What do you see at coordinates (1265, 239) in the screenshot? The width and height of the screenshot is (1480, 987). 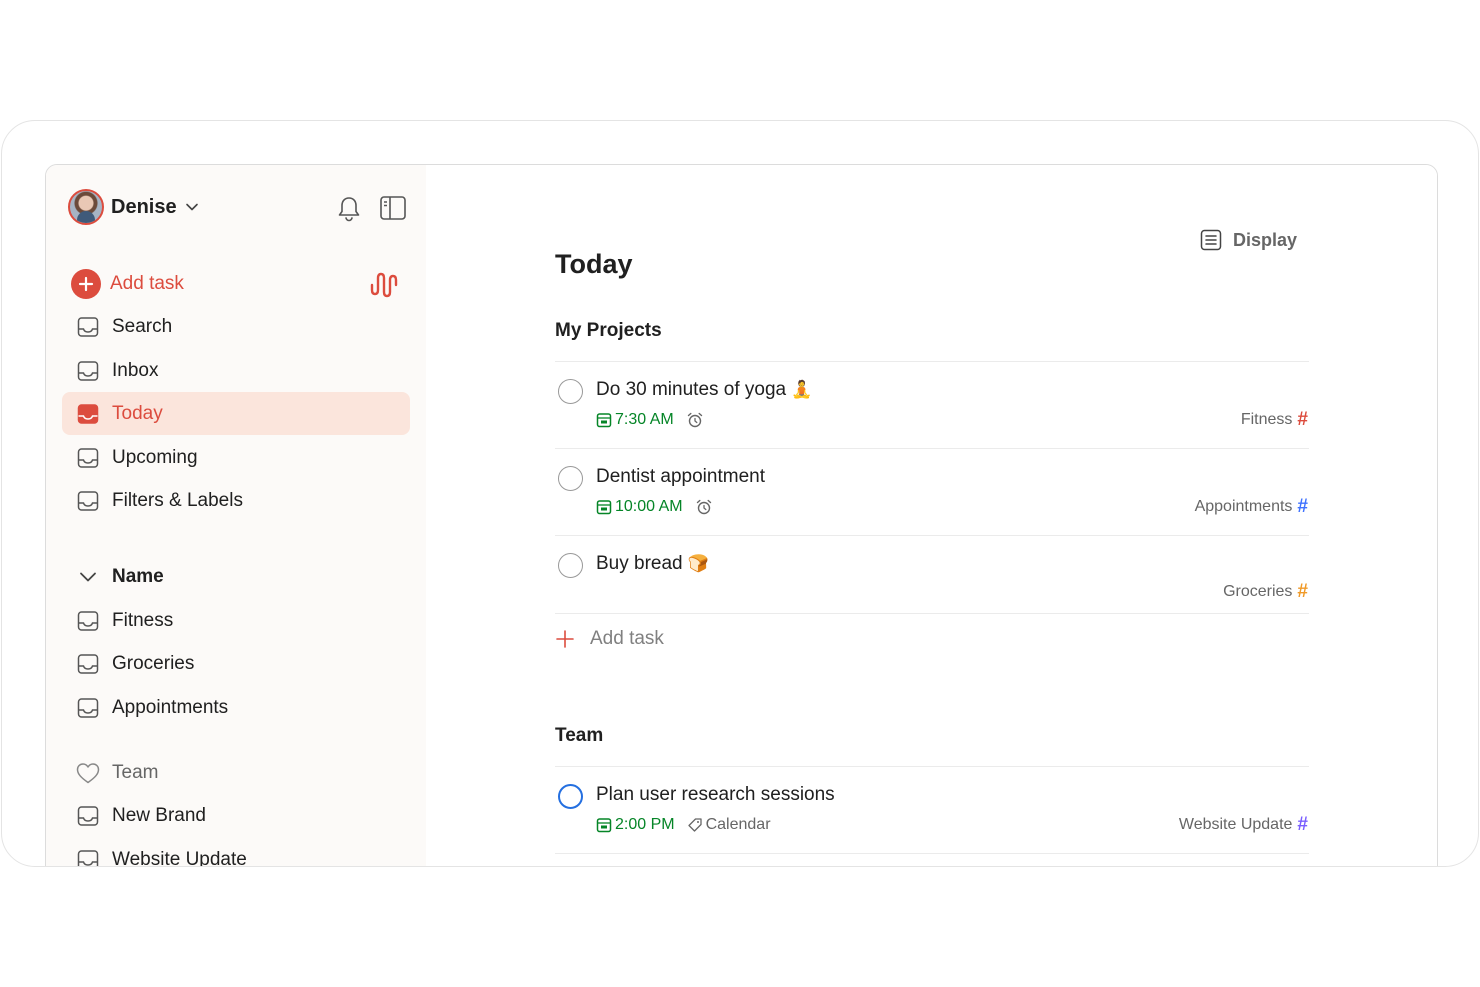 I see `display-label: Display` at bounding box center [1265, 239].